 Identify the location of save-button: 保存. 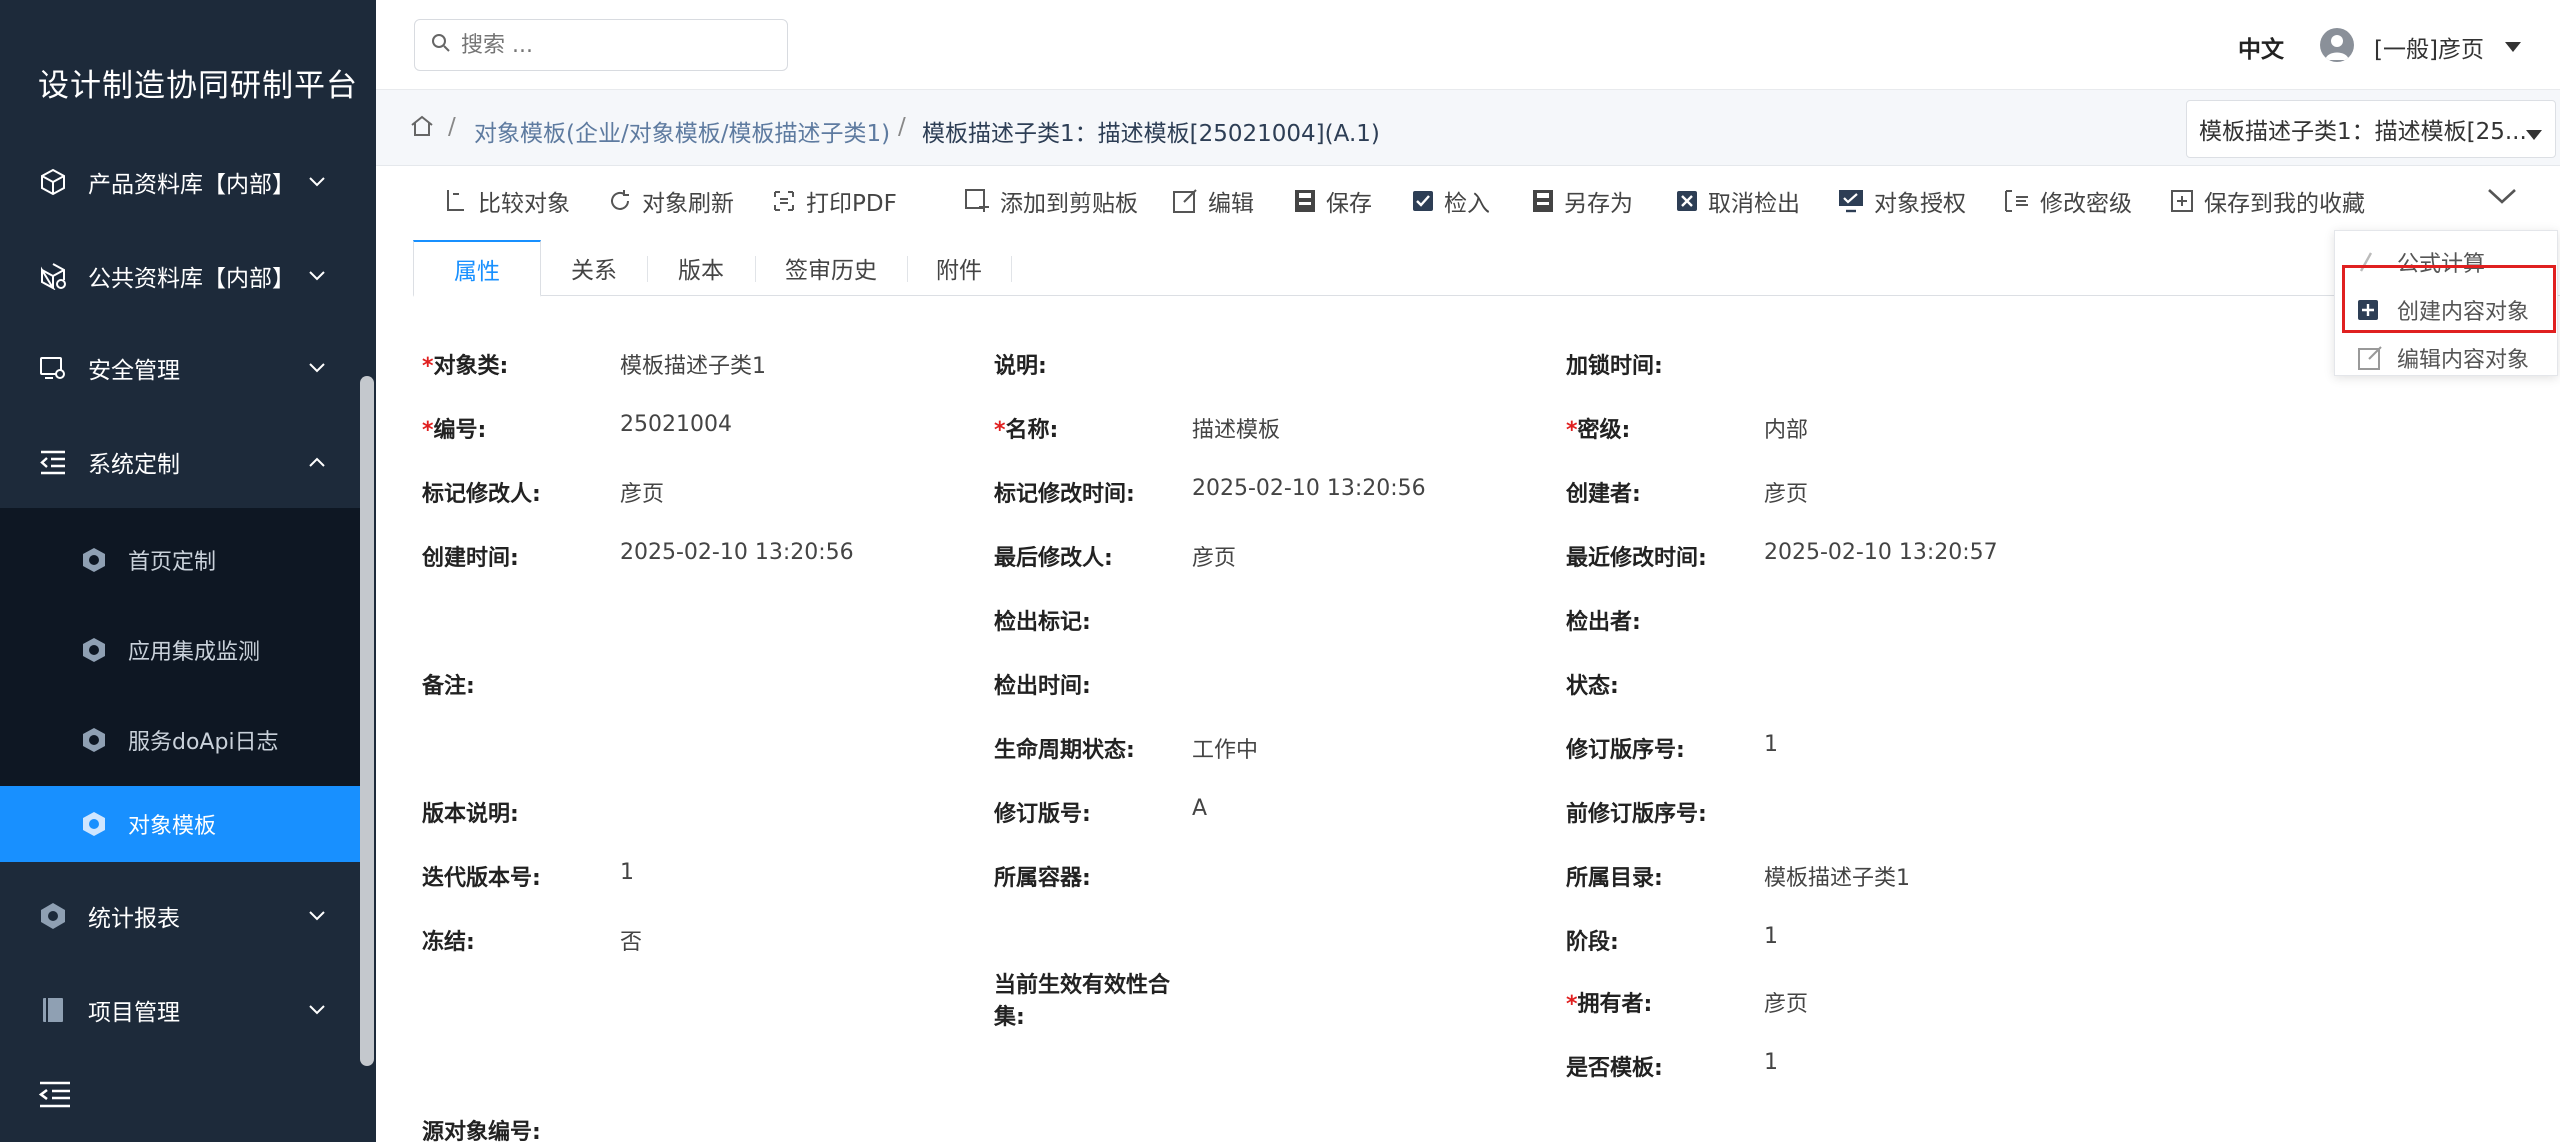
(1333, 201).